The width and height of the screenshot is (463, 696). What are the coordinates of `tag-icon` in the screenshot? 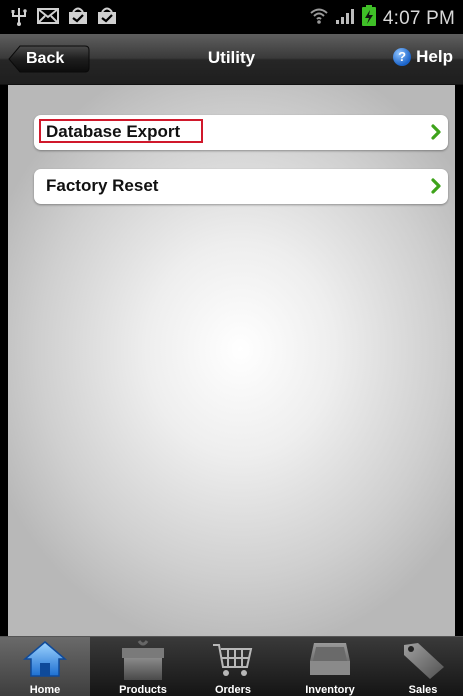 It's located at (423, 662).